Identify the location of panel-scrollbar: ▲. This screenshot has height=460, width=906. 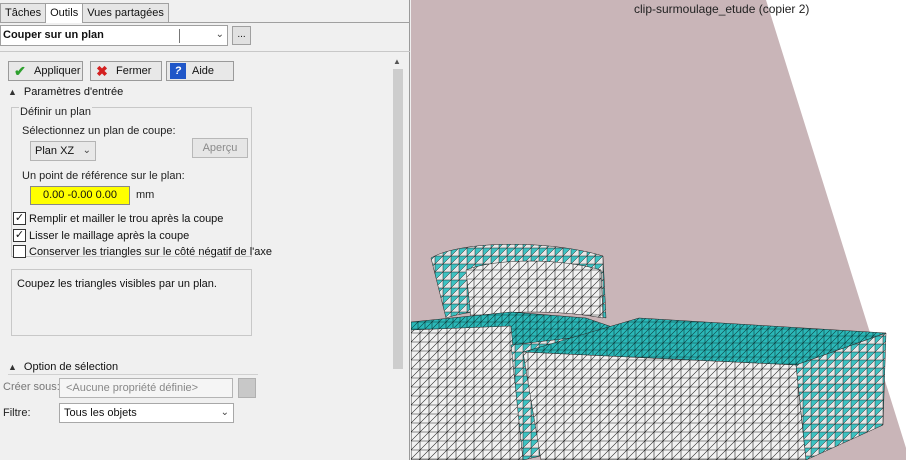
(398, 257).